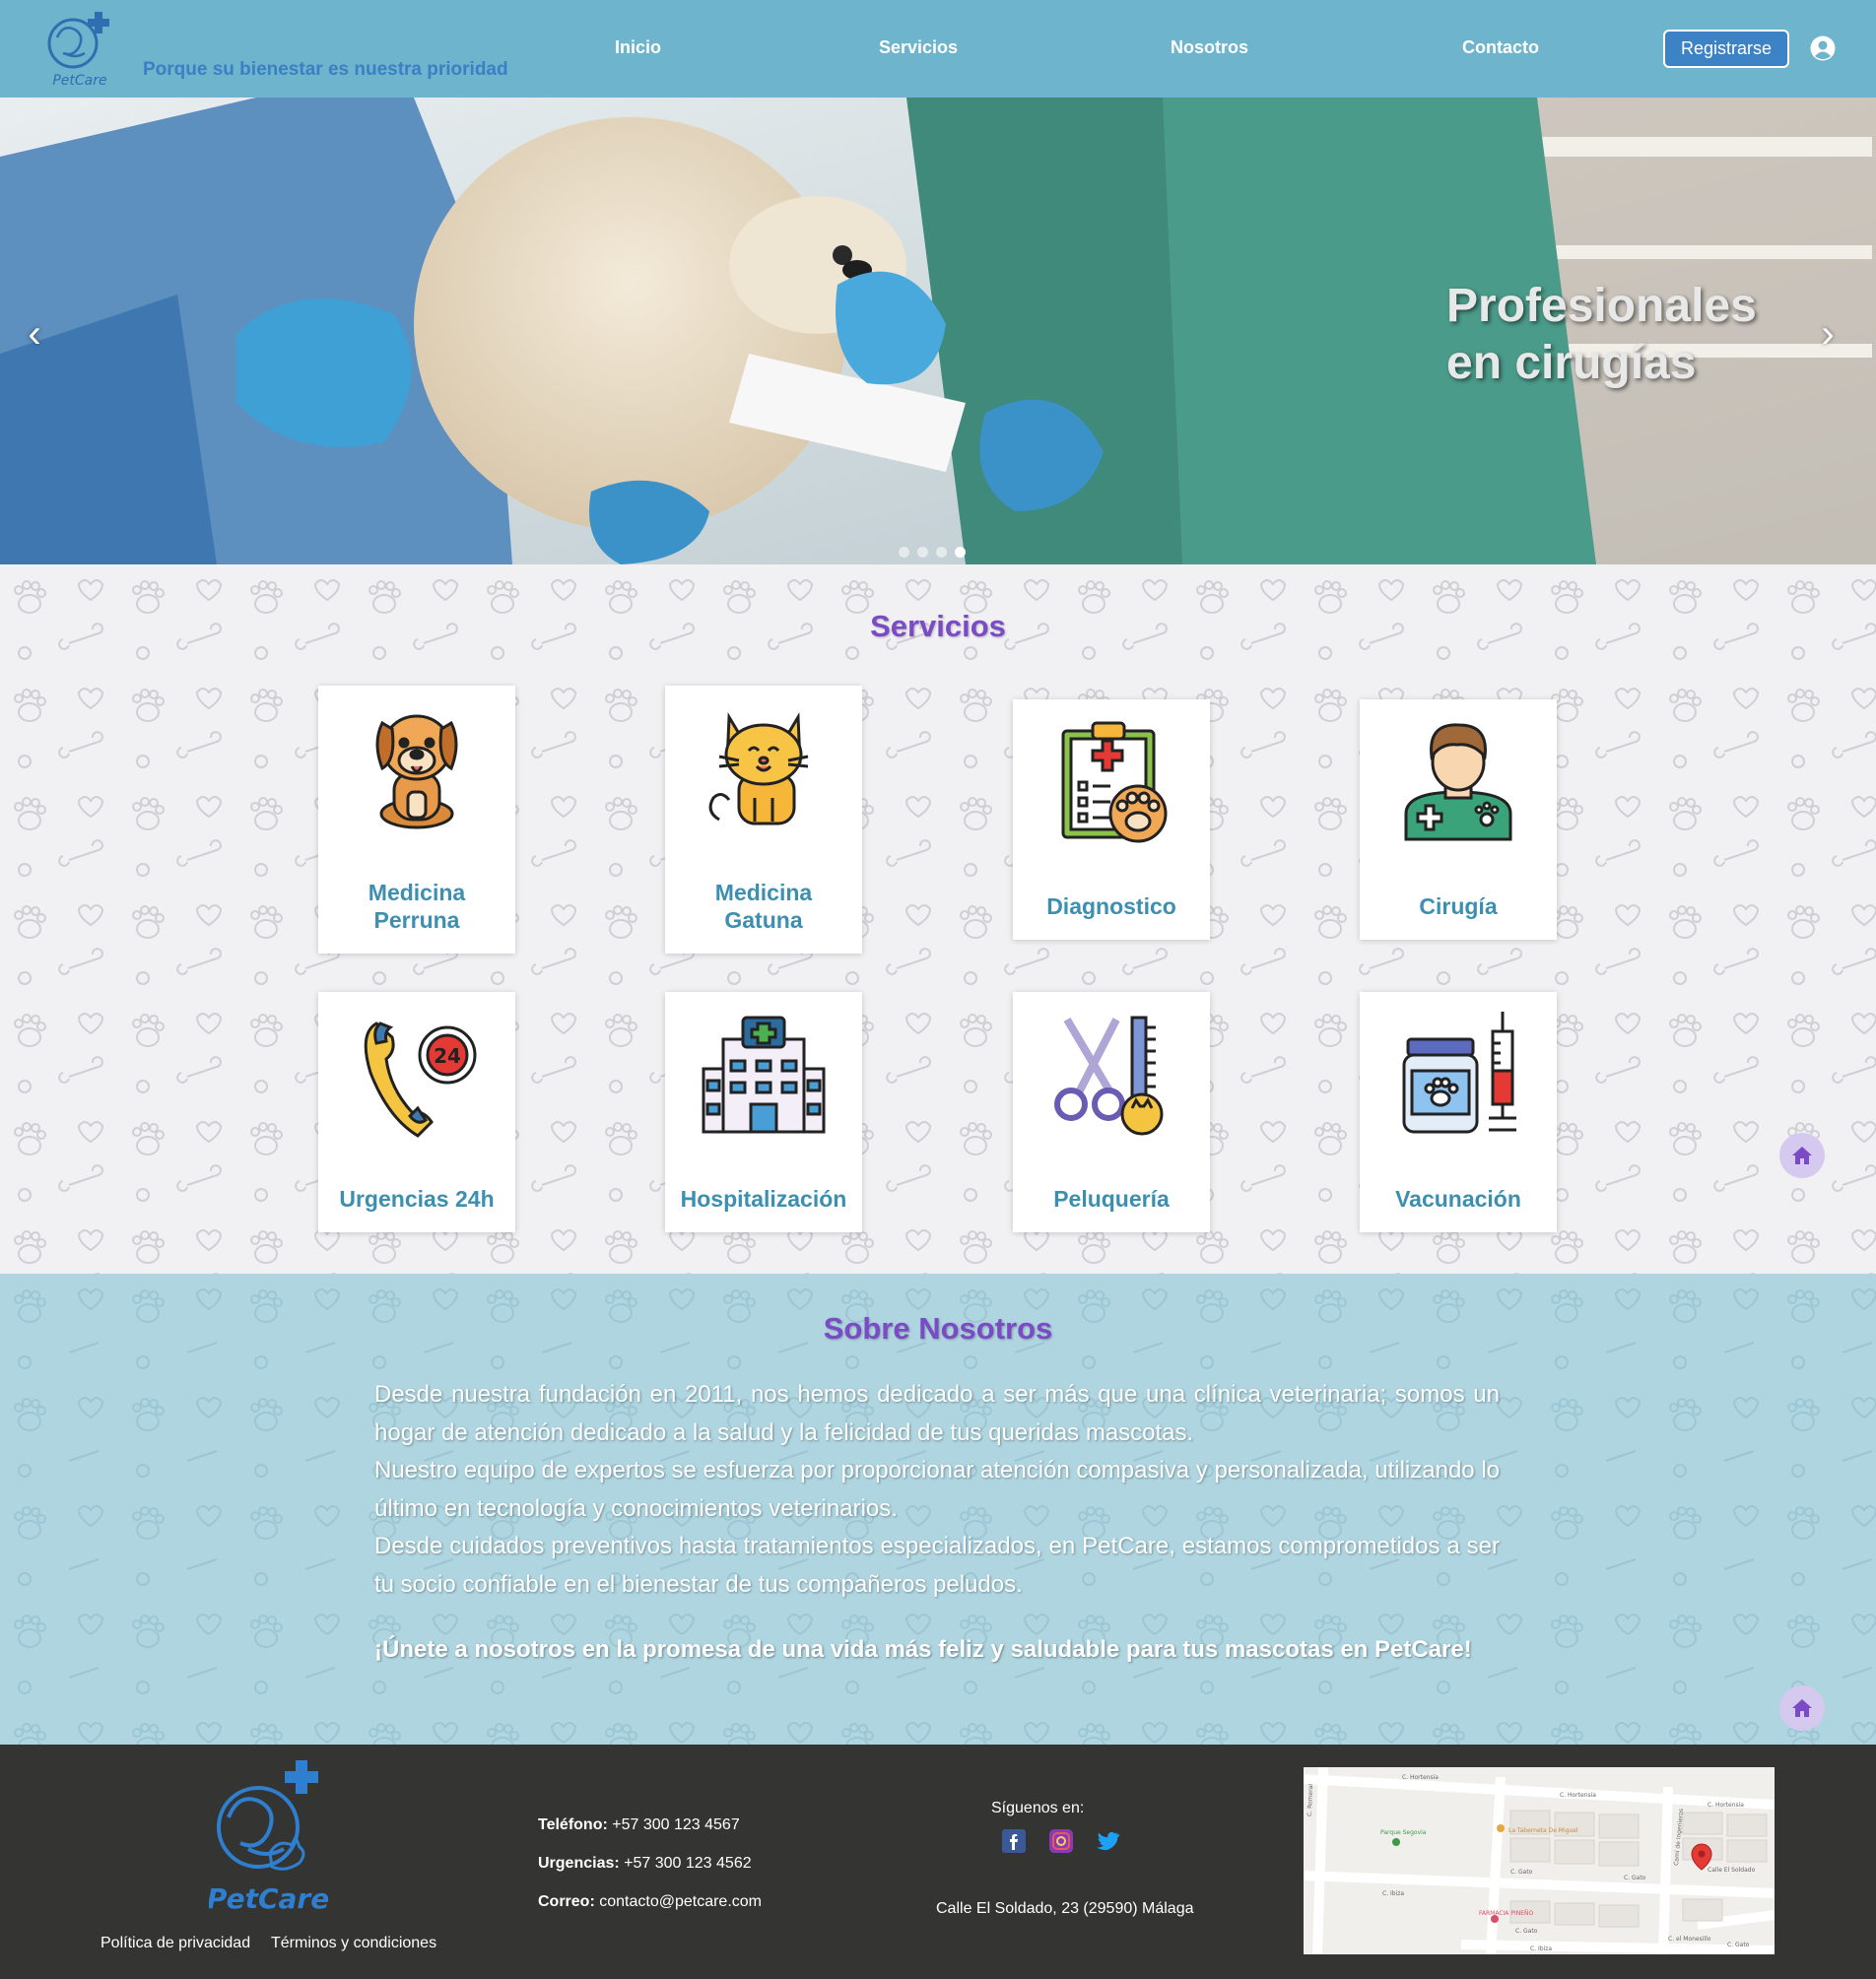  What do you see at coordinates (759, 768) in the screenshot?
I see `cat-icon` at bounding box center [759, 768].